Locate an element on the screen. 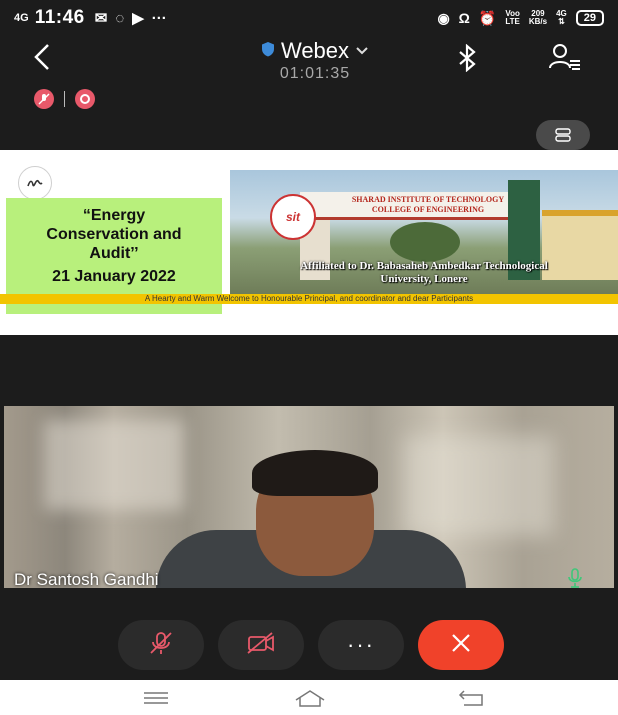  youtube-icon: ▶ is located at coordinates (138, 18).